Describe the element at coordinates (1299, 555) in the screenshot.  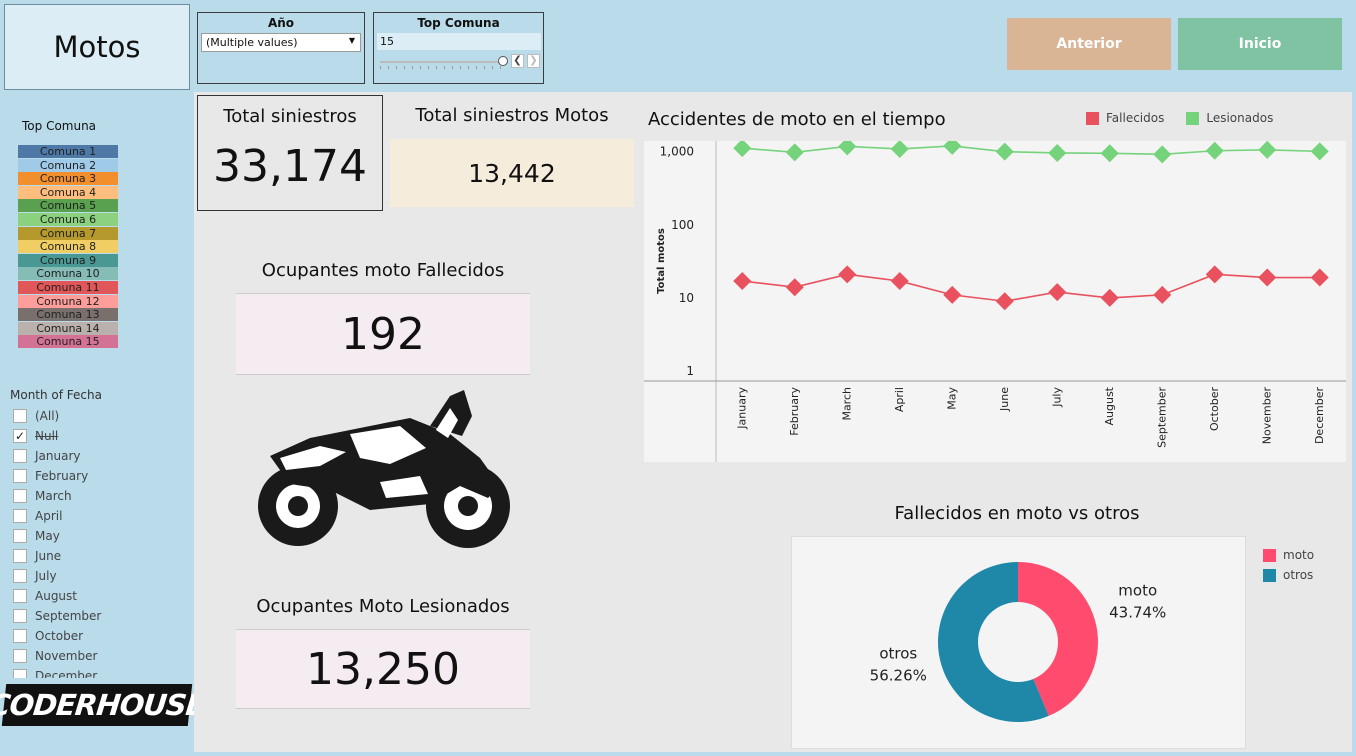
I see `legend-label: moto` at that location.